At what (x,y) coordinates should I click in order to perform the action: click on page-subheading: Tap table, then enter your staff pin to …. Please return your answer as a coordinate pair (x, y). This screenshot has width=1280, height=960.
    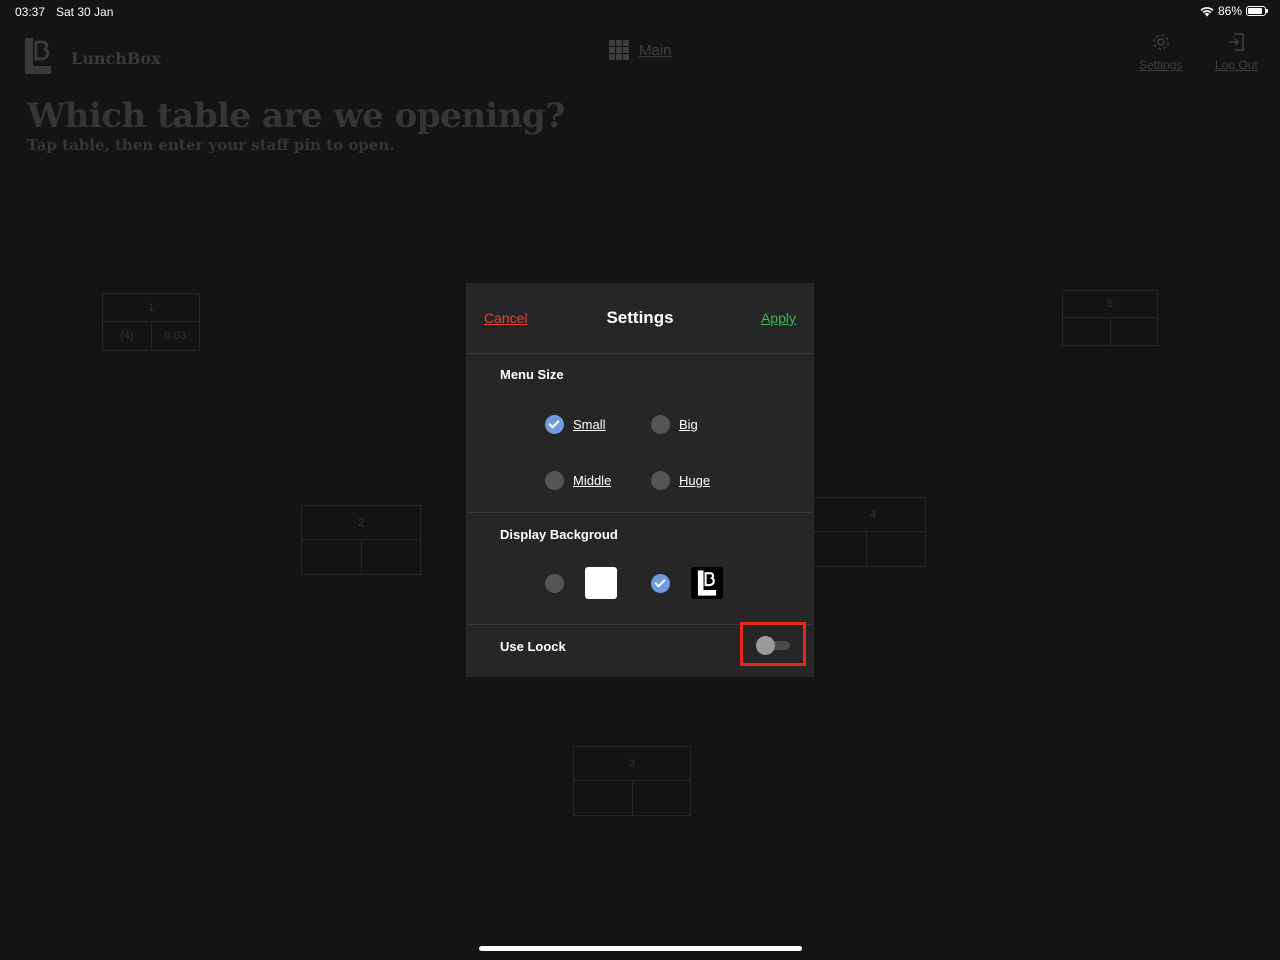
    Looking at the image, I should click on (211, 145).